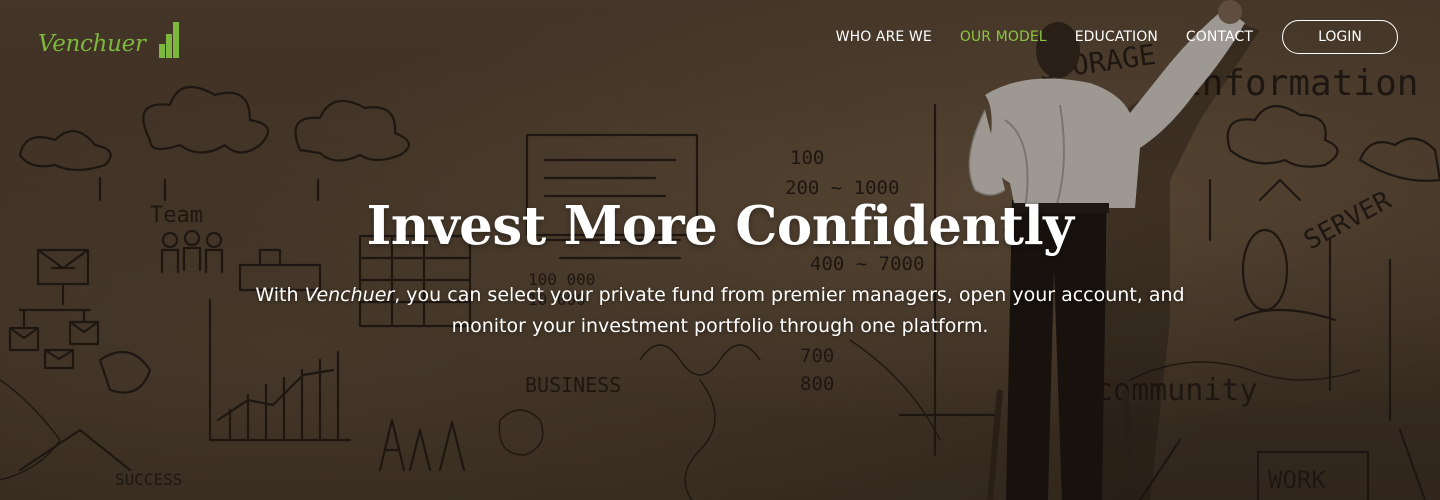 The width and height of the screenshot is (1440, 500). I want to click on nav-link-who-are-we: WHO ARE WE, so click(884, 37).